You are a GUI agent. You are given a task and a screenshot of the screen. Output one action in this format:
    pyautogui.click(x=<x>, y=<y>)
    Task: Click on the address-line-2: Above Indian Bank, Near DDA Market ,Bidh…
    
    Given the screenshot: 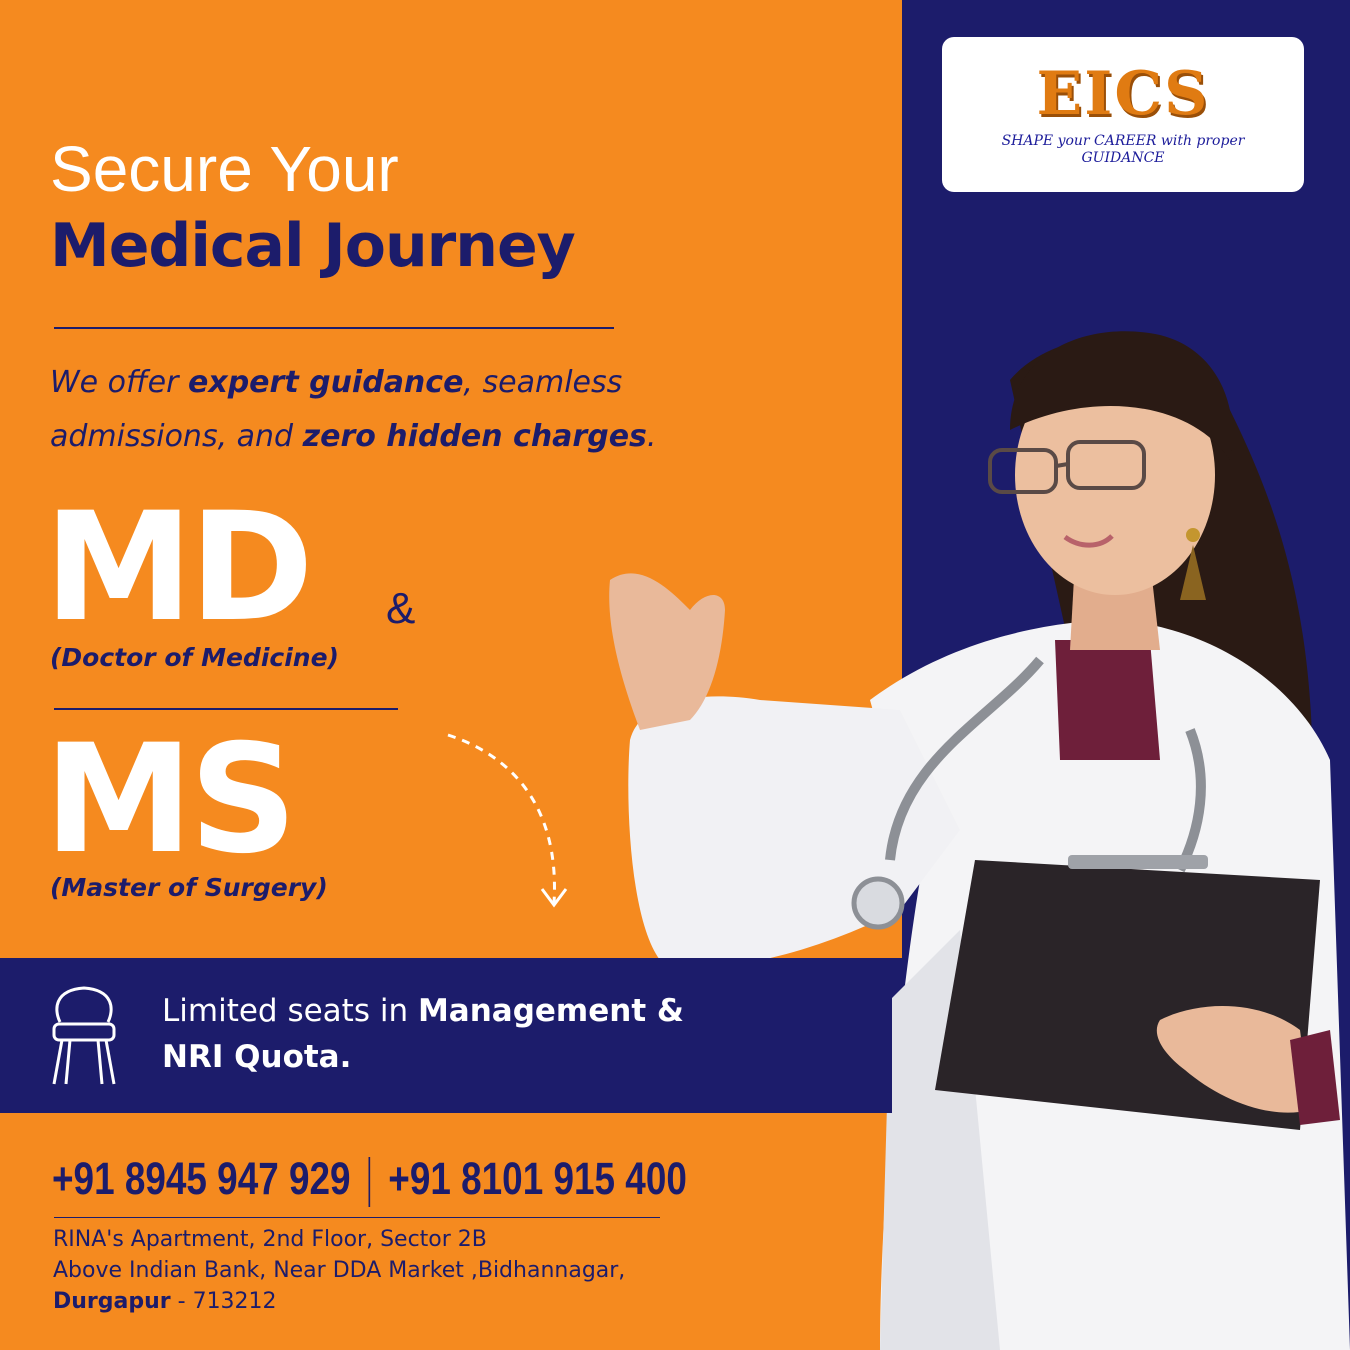 What is the action you would take?
    pyautogui.click(x=339, y=1270)
    